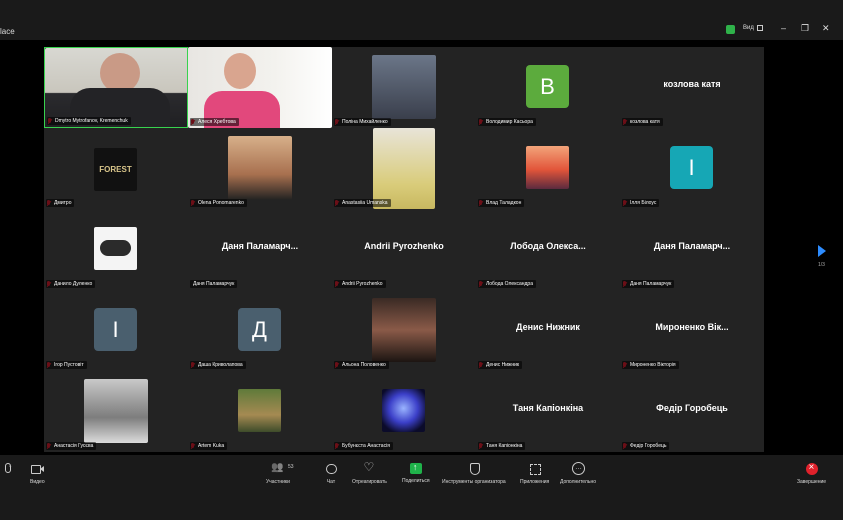  Describe the element at coordinates (369, 467) in the screenshot. I see `heart-icon` at that location.